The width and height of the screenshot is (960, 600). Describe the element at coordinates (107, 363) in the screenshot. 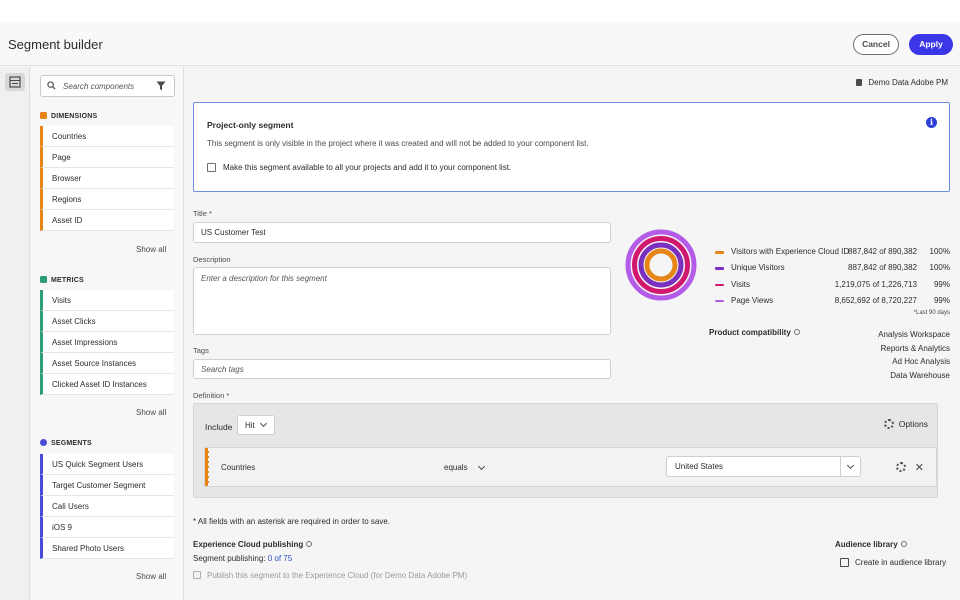

I see `list-item: Asset Source Instances` at that location.